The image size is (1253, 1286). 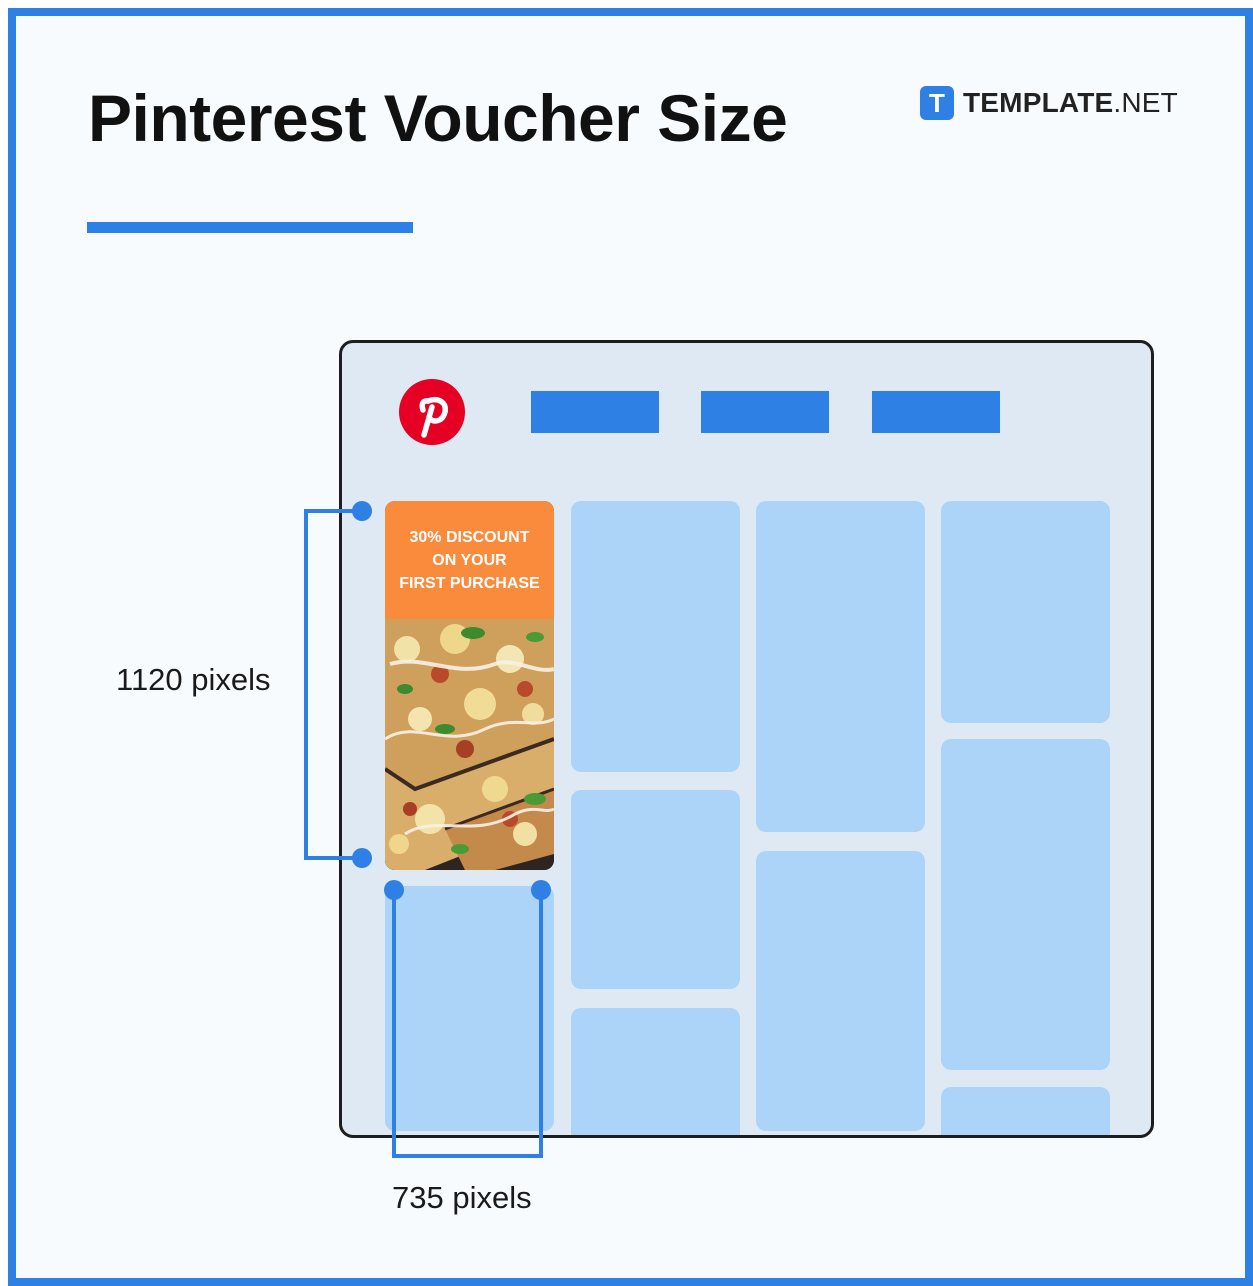 I want to click on page-title: Pinterest Voucher Size, so click(x=438, y=118).